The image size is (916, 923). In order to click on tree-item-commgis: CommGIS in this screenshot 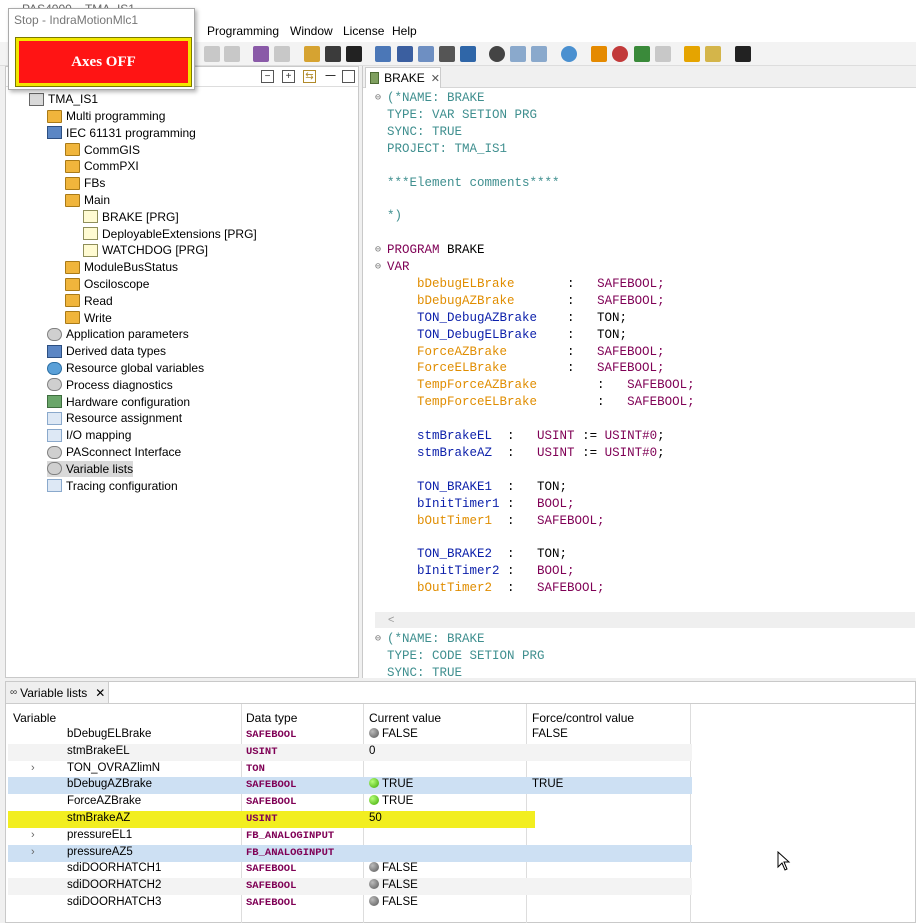, I will do `click(102, 150)`.